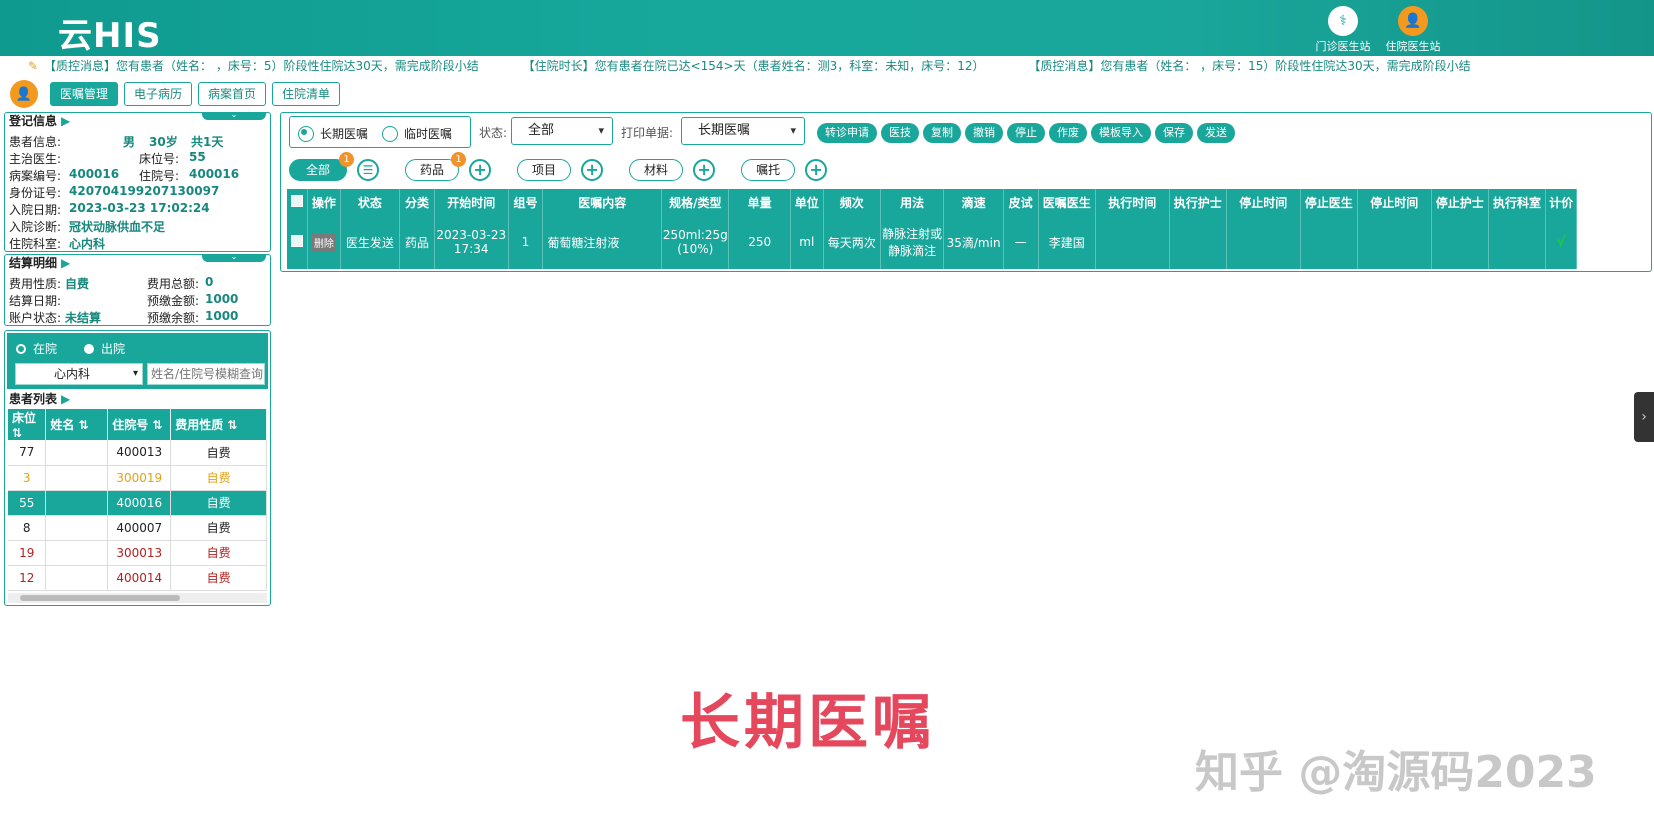  Describe the element at coordinates (137, 503) in the screenshot. I see `patient-row: 55 400016 自费` at that location.